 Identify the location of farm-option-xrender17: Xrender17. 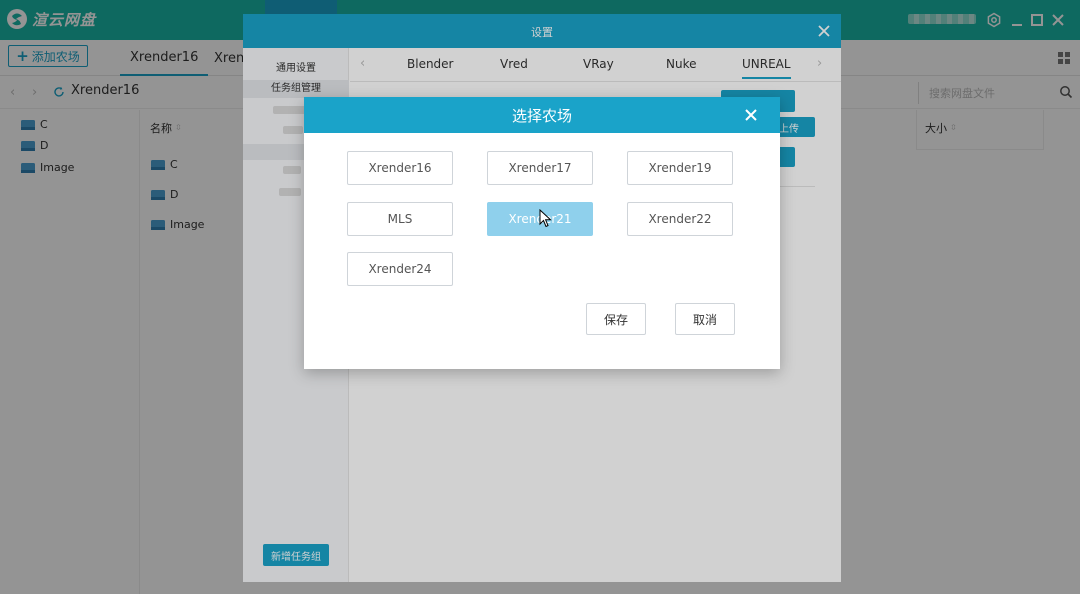
(540, 168).